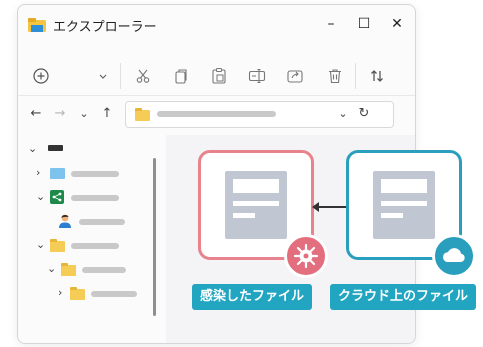 The height and width of the screenshot is (347, 483). What do you see at coordinates (181, 76) in the screenshot?
I see `copy-icon` at bounding box center [181, 76].